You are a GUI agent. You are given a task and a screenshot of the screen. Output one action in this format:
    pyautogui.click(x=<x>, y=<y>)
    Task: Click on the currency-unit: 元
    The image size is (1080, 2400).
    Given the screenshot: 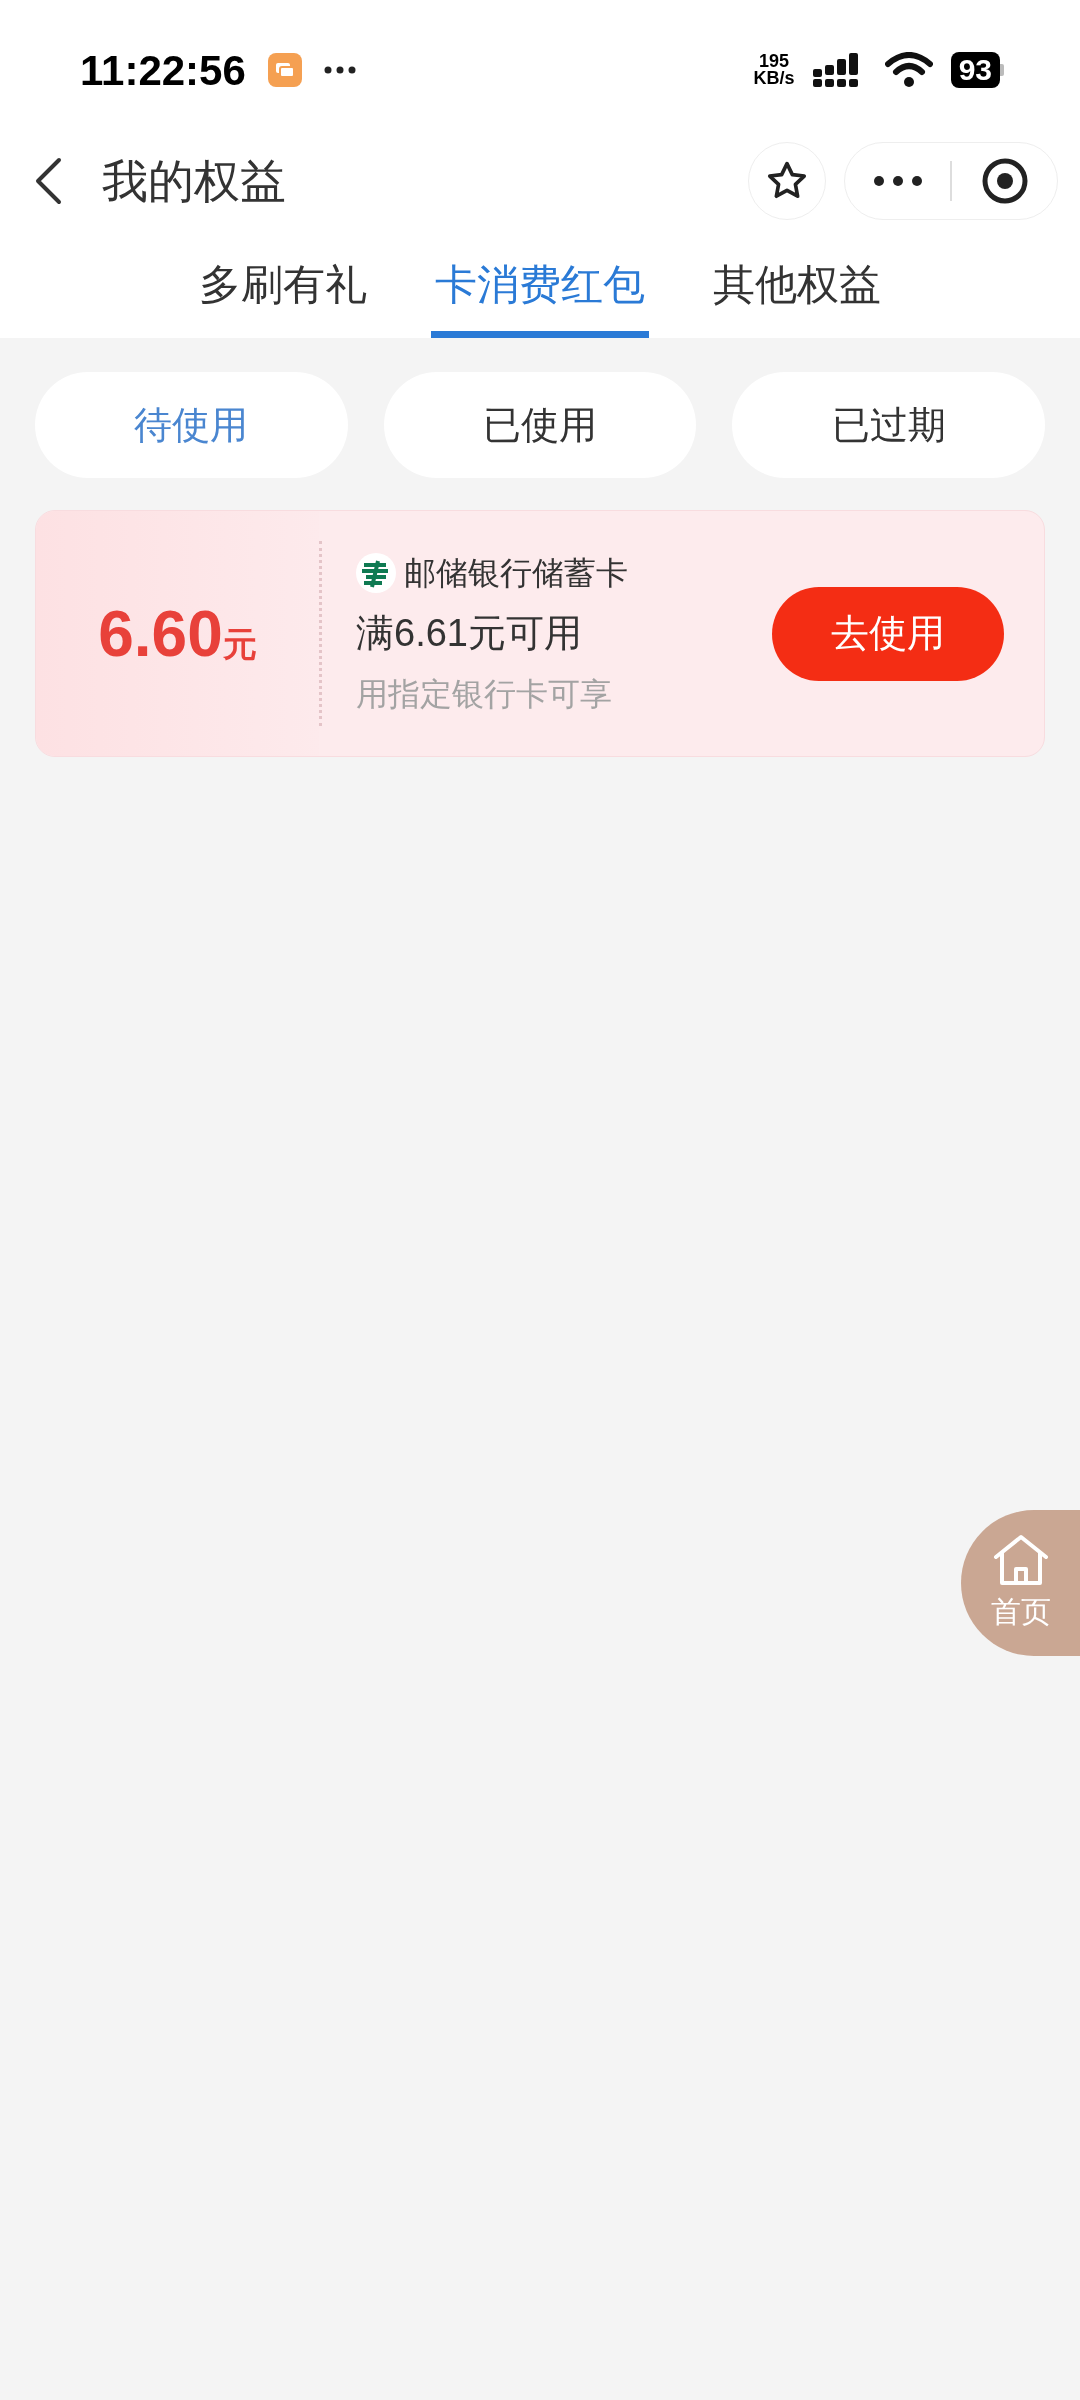 What is the action you would take?
    pyautogui.click(x=239, y=644)
    